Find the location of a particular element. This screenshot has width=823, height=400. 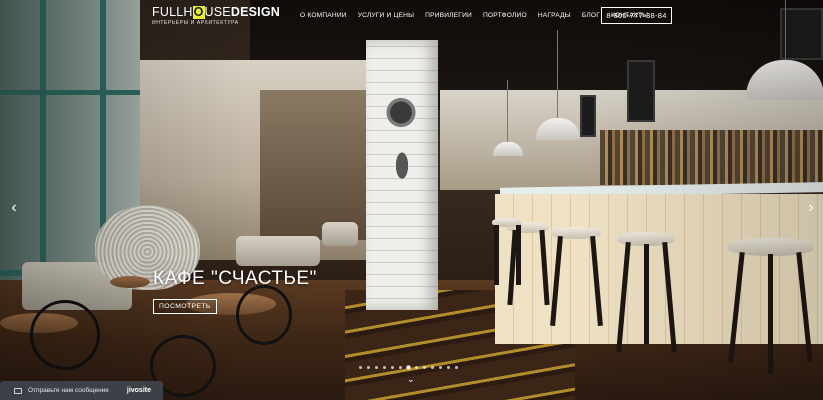

nav-item-privileges: ПРИВИЛЕГИИ is located at coordinates (448, 15).